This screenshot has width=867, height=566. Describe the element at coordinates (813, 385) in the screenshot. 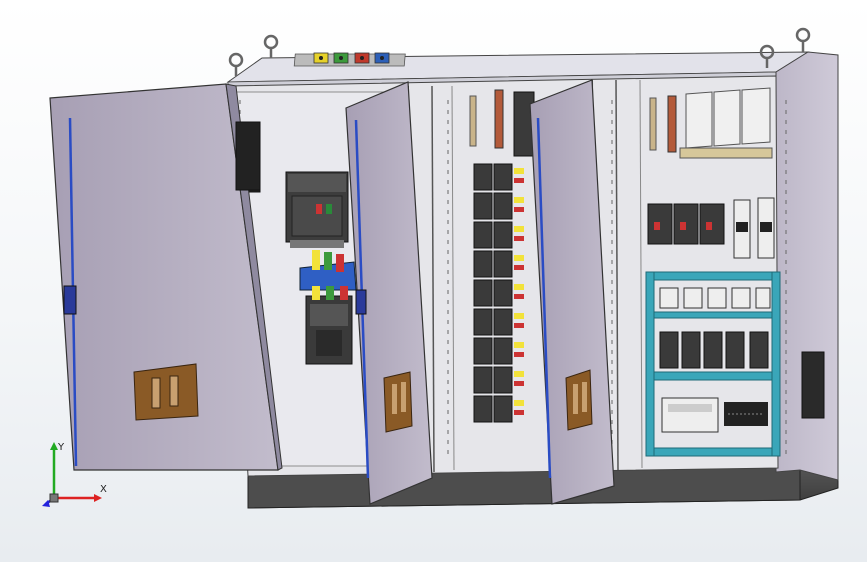

I see `side-vent-grille` at that location.